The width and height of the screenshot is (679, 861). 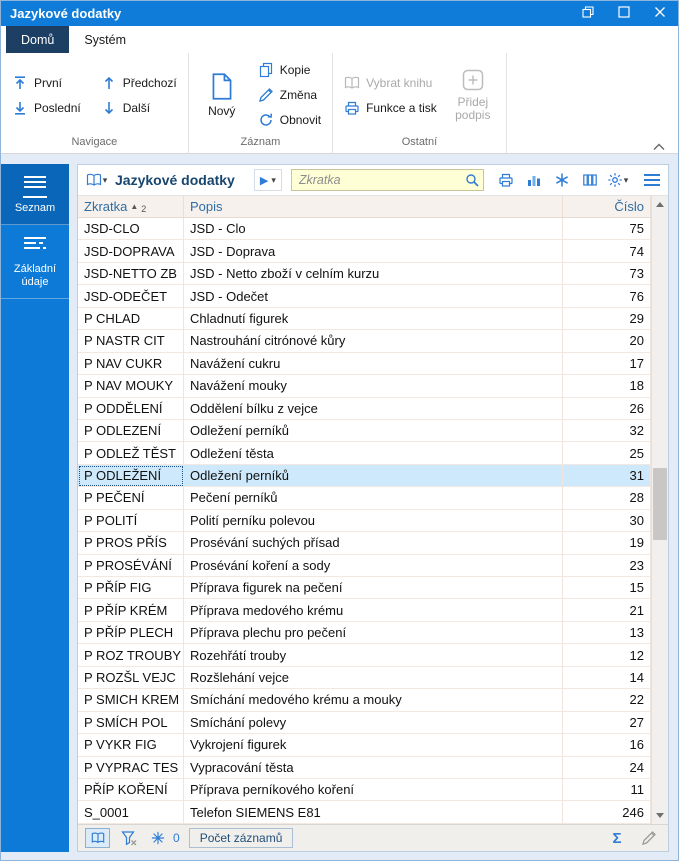 What do you see at coordinates (131, 408) in the screenshot?
I see `cell-zkratka: P ODDĚLENÍ` at bounding box center [131, 408].